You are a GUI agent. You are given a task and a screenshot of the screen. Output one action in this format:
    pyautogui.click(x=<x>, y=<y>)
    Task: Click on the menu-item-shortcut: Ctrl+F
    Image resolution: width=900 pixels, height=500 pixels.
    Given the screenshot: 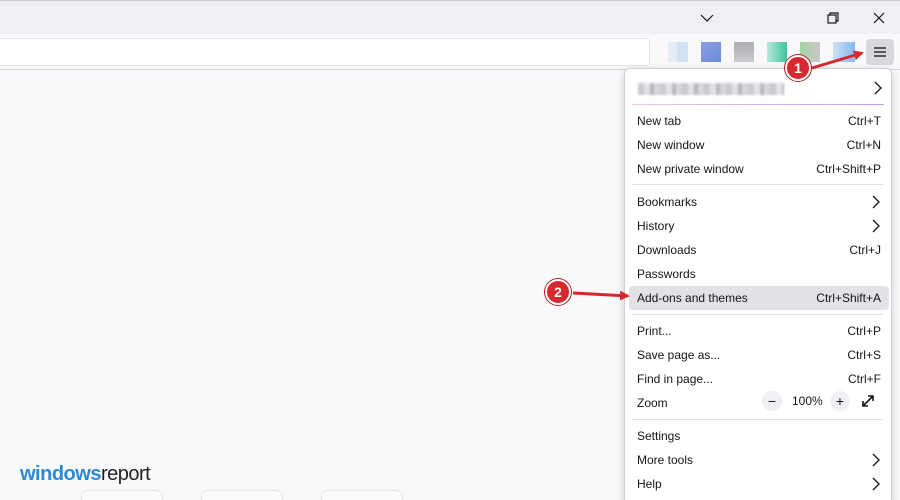 What is the action you would take?
    pyautogui.click(x=864, y=379)
    